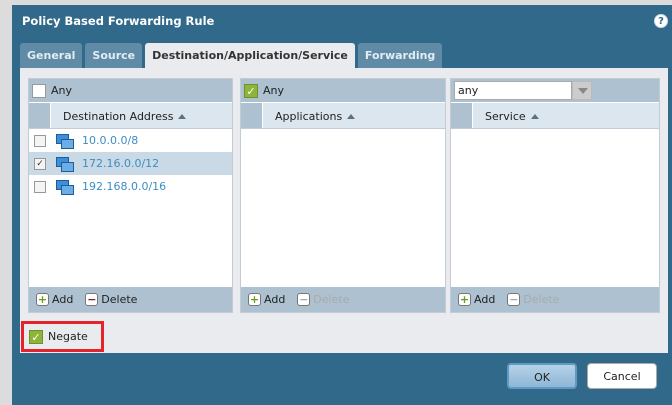 The height and width of the screenshot is (405, 672). I want to click on table-row: 10.0.0.0/8, so click(130, 140).